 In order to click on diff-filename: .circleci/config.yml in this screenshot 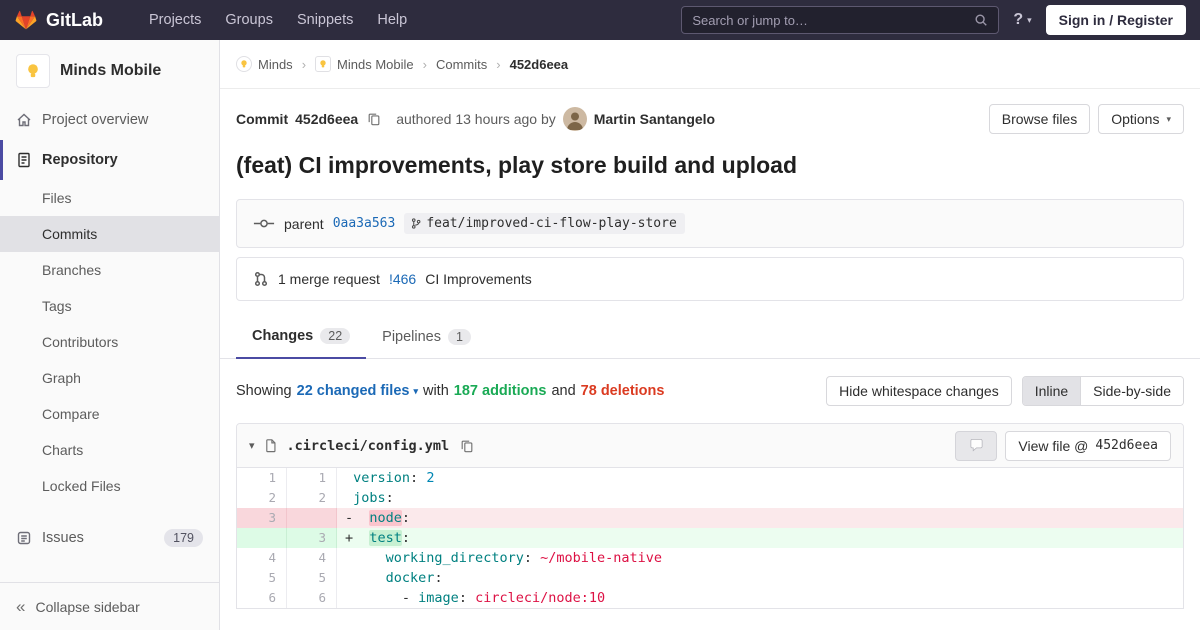, I will do `click(368, 446)`.